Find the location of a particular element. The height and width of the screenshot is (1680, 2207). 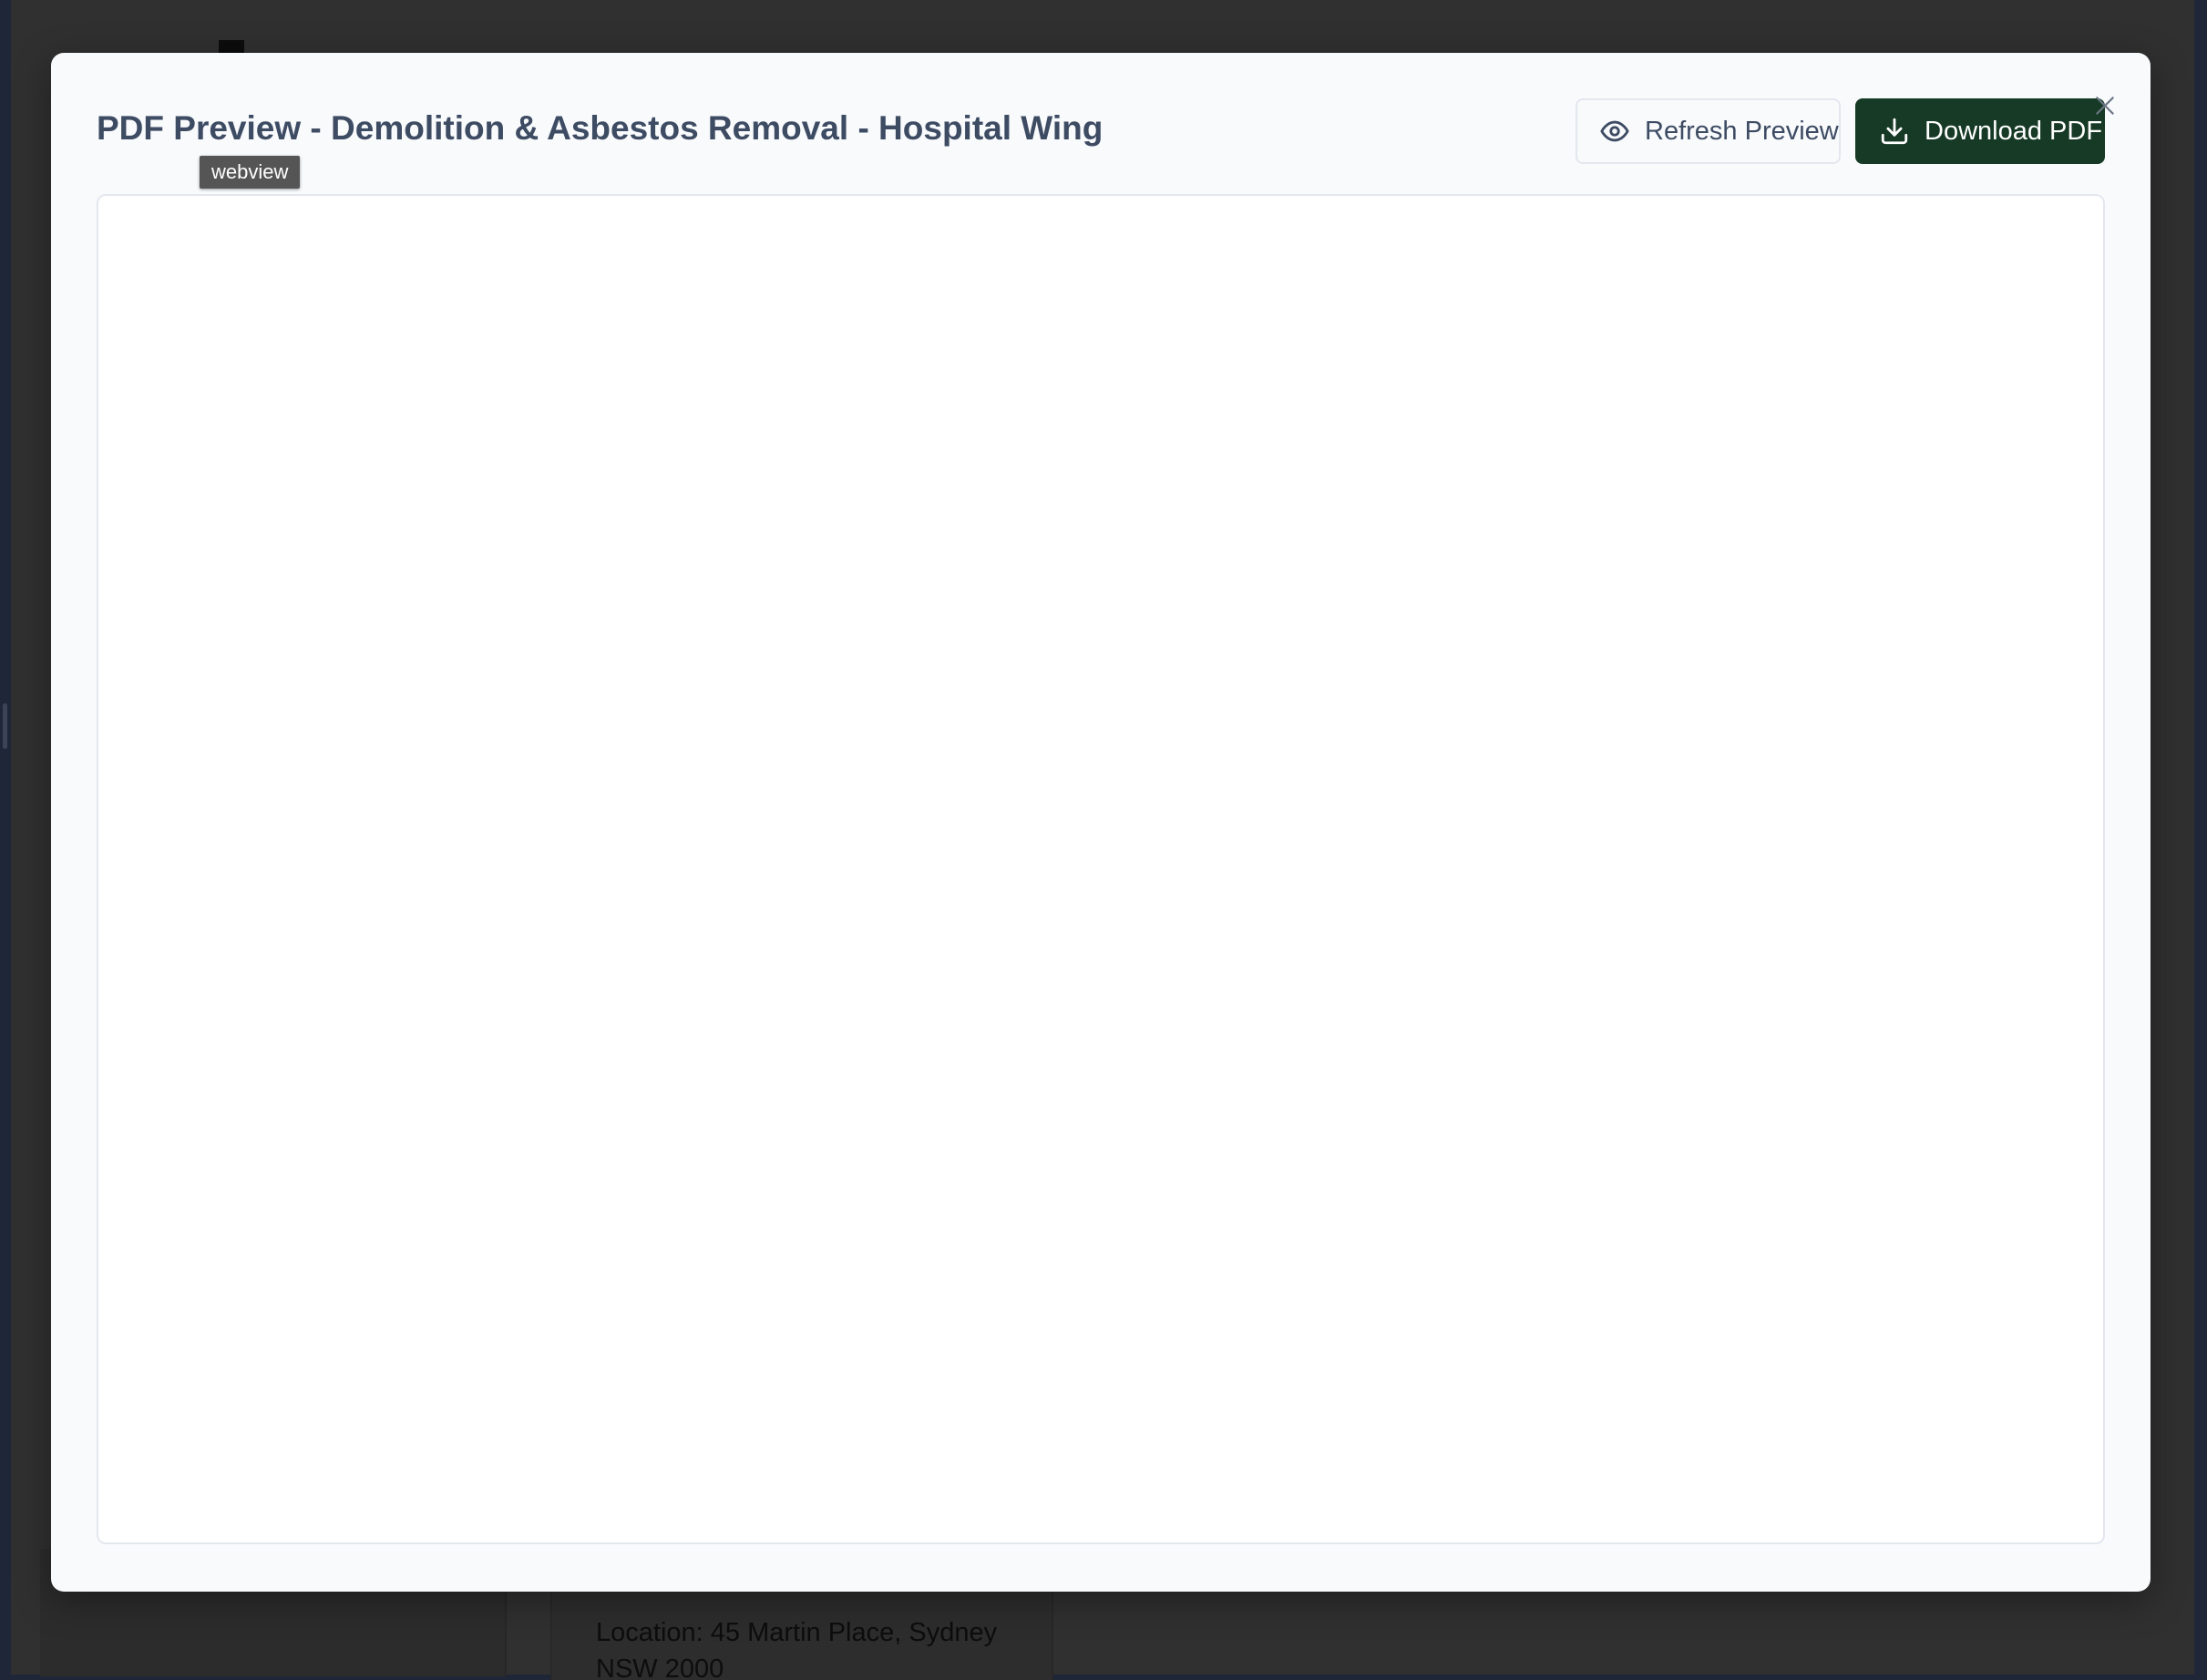

refresh-preview-button: Refresh Preview is located at coordinates (1708, 131).